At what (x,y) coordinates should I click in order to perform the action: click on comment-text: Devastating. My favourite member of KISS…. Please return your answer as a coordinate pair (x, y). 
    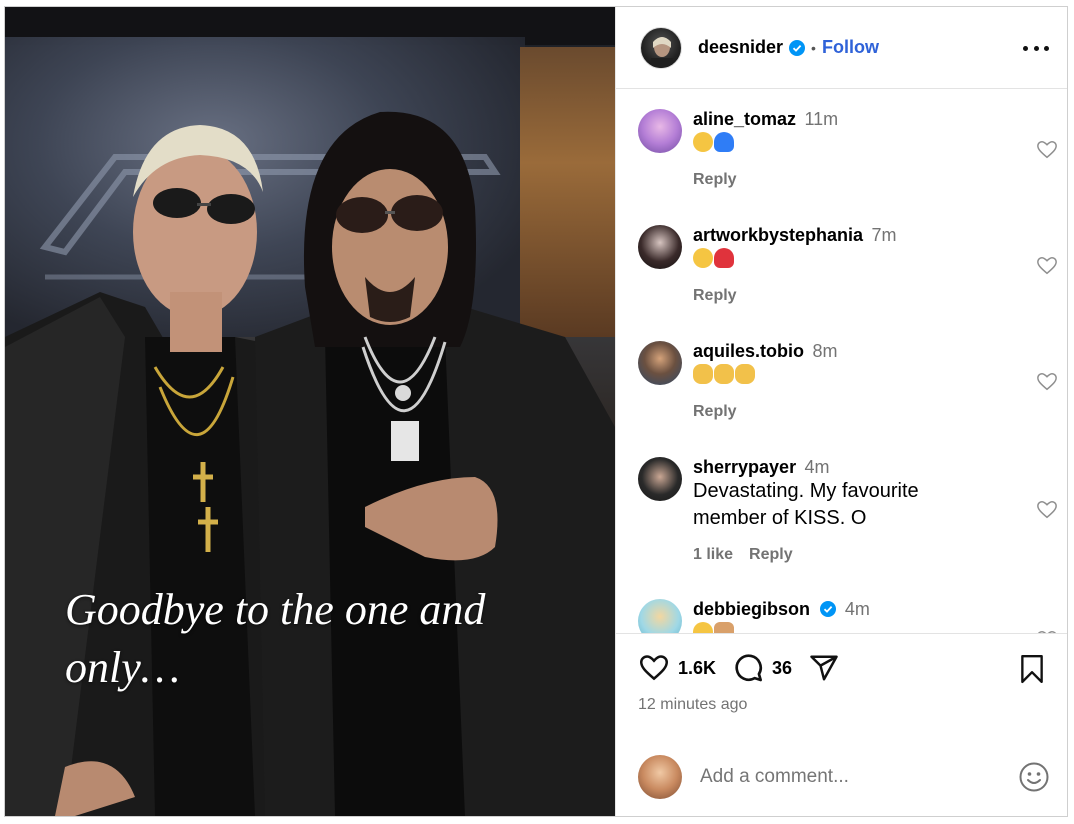
    Looking at the image, I should click on (853, 505).